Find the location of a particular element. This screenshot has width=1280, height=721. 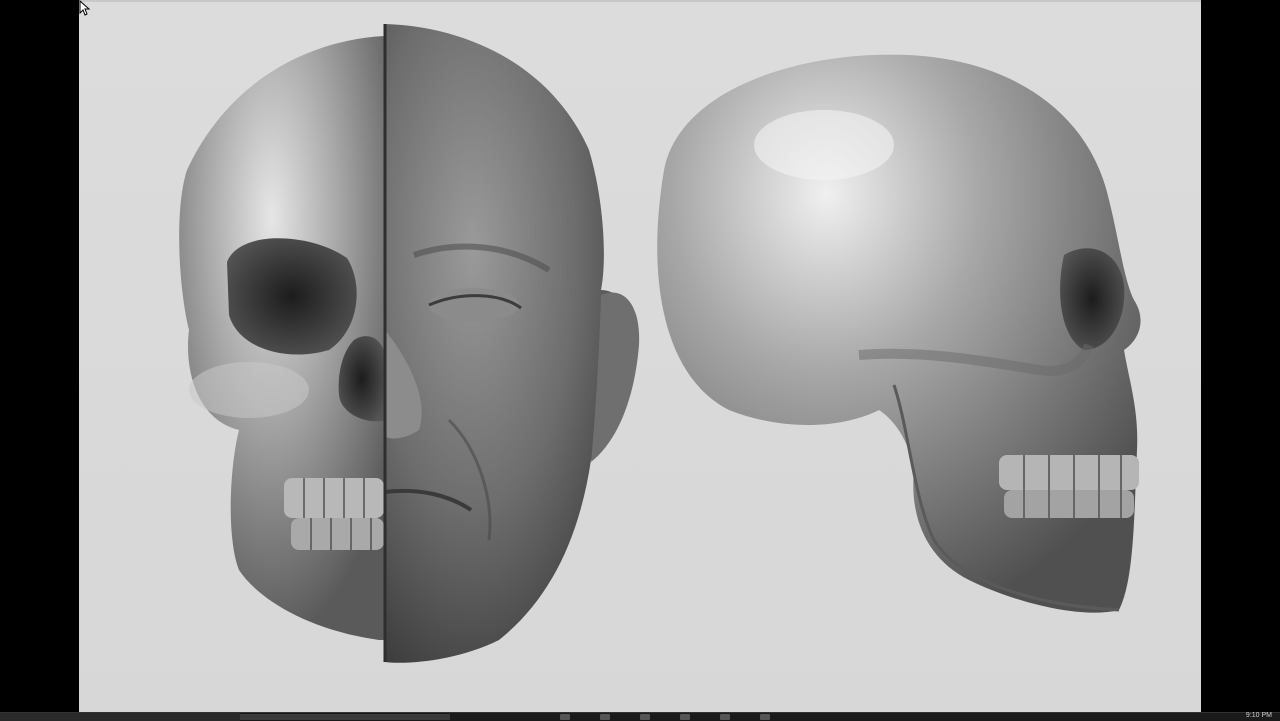

search-icon is located at coordinates (345, 717).